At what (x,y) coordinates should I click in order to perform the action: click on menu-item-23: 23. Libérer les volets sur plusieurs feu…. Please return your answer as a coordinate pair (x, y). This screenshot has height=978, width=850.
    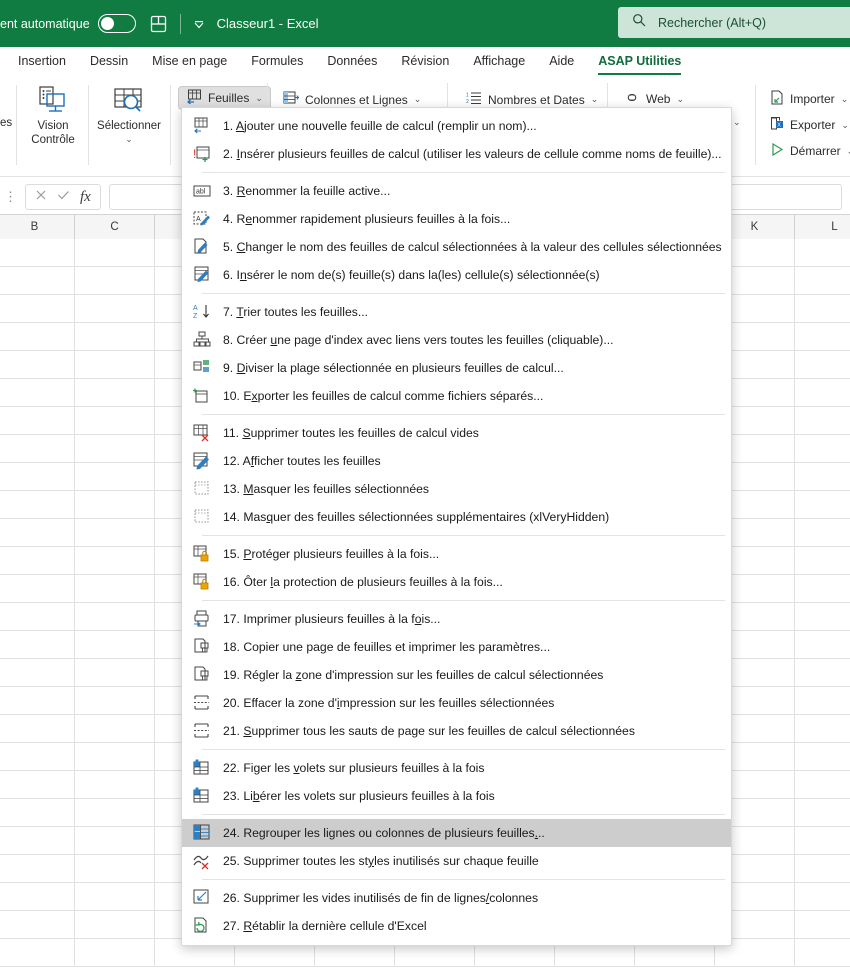
    Looking at the image, I should click on (456, 796).